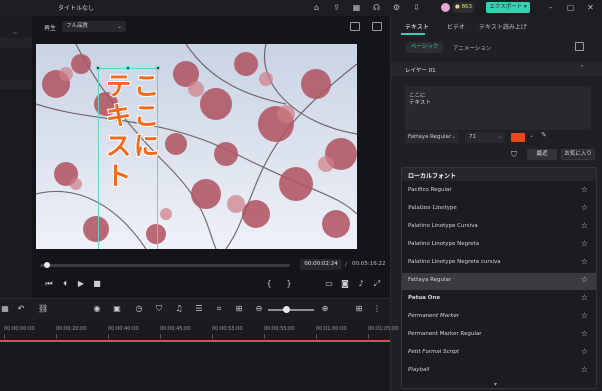 This screenshot has height=391, width=602. I want to click on avatar, so click(445, 7).